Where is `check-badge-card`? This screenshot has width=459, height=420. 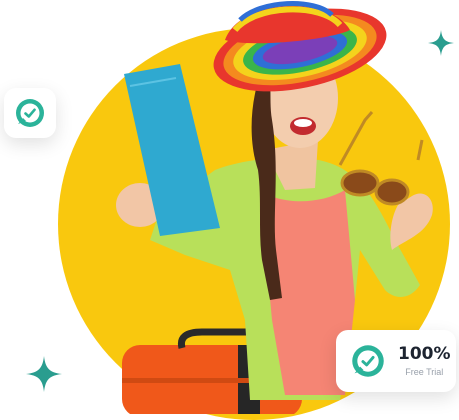 check-badge-card is located at coordinates (30, 113).